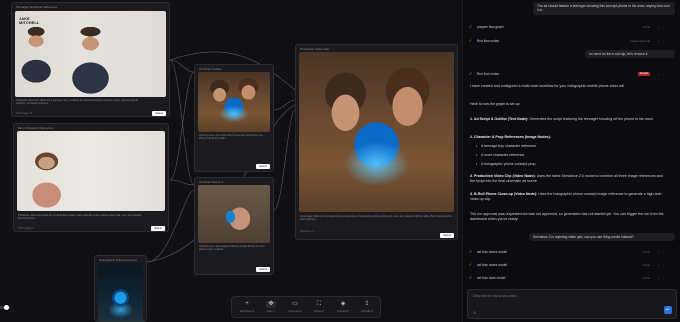 The image size is (680, 322). I want to click on bullet-item: A holographic phone concept prop, so click(506, 164).